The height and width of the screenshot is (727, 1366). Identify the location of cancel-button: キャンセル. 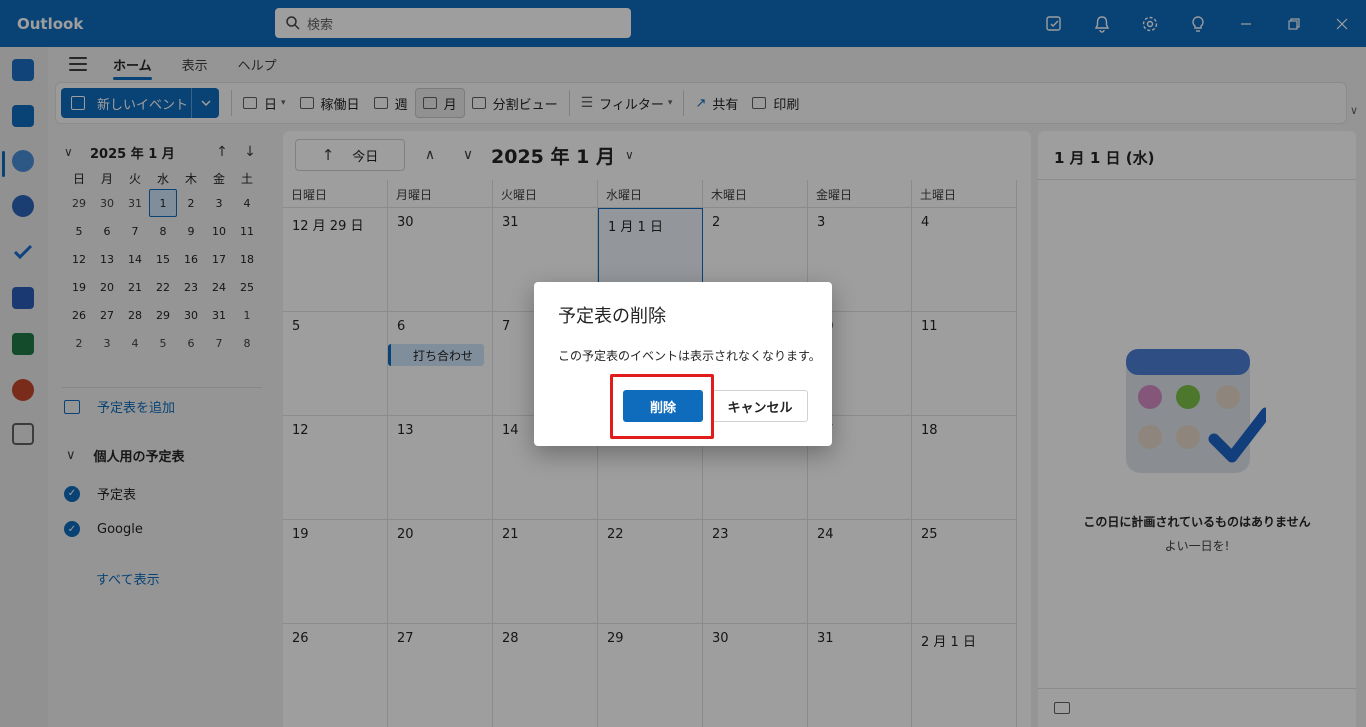
(760, 406).